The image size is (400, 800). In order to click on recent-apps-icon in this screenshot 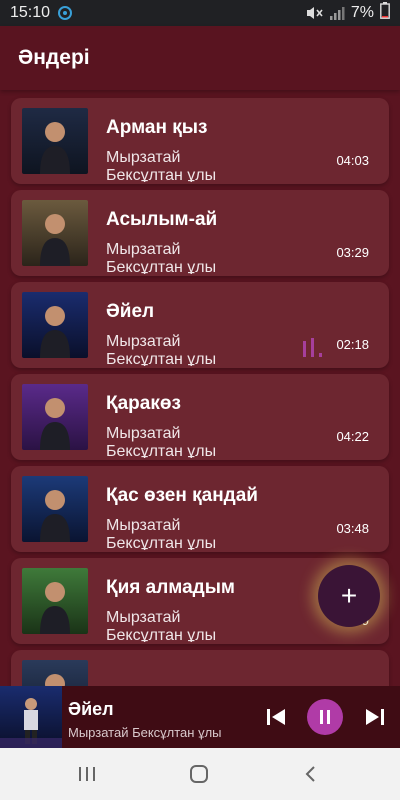, I will do `click(87, 774)`.